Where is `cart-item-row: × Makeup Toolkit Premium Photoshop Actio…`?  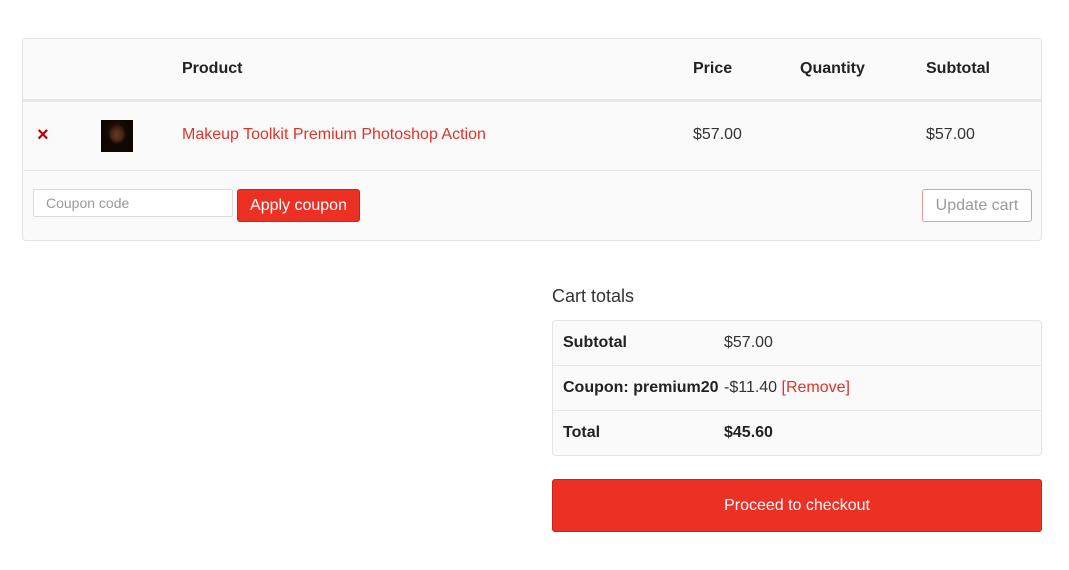
cart-item-row: × Makeup Toolkit Premium Photoshop Actio… is located at coordinates (532, 136).